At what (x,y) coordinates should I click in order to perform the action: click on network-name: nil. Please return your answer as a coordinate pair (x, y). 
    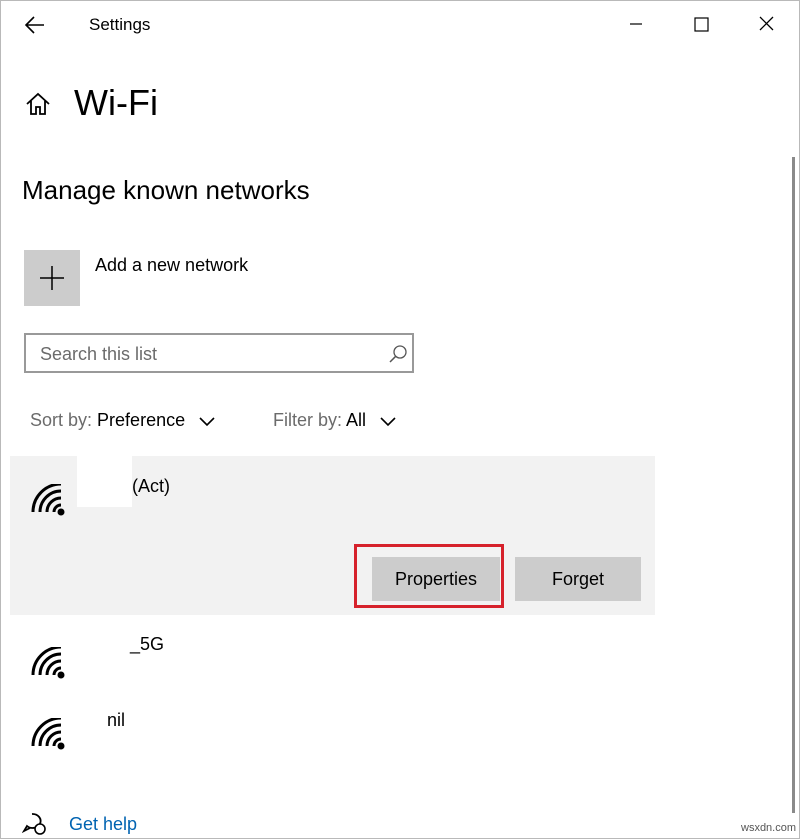
    Looking at the image, I should click on (116, 720).